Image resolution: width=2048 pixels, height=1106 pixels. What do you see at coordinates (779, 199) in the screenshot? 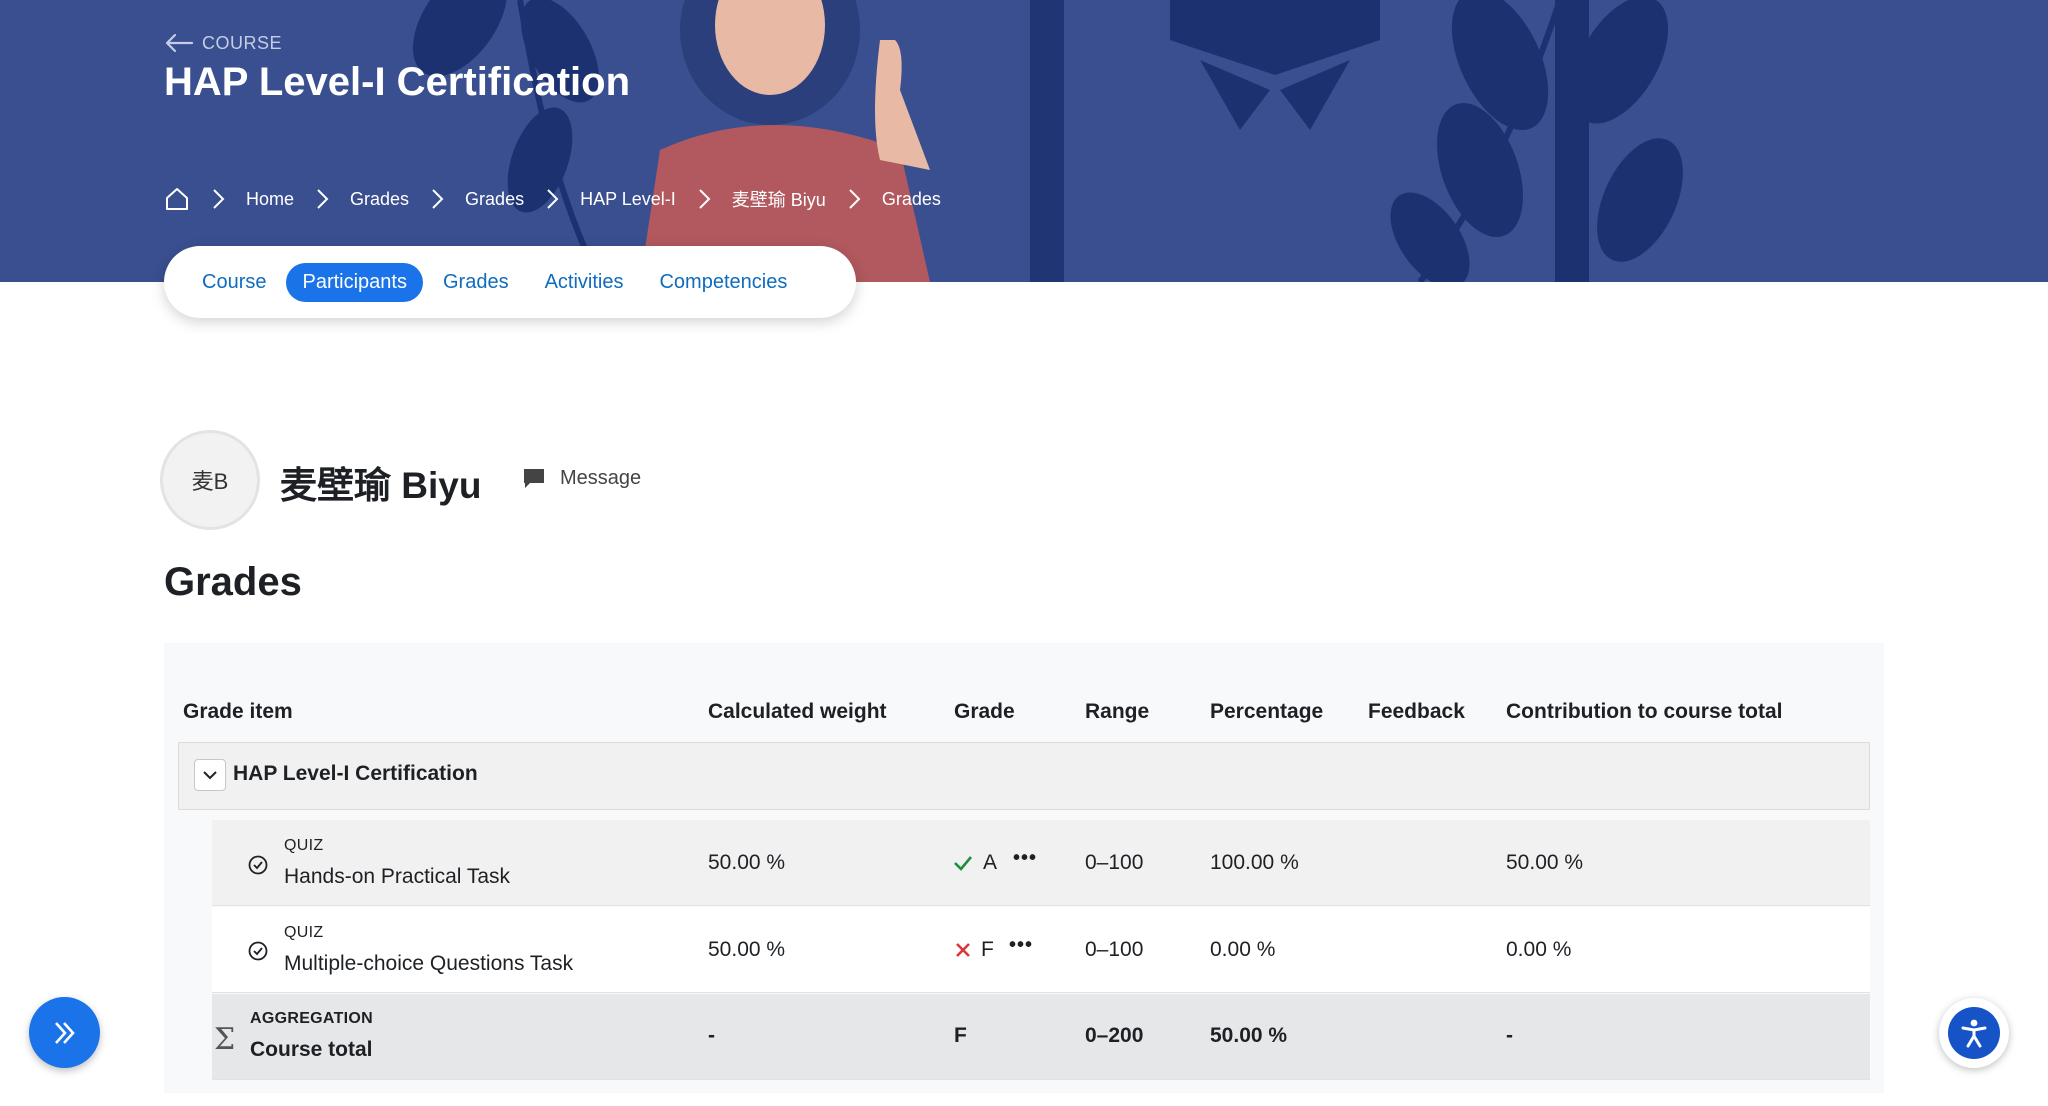
I see `breadcrumb-user: 麦壁瑜 Biyu` at bounding box center [779, 199].